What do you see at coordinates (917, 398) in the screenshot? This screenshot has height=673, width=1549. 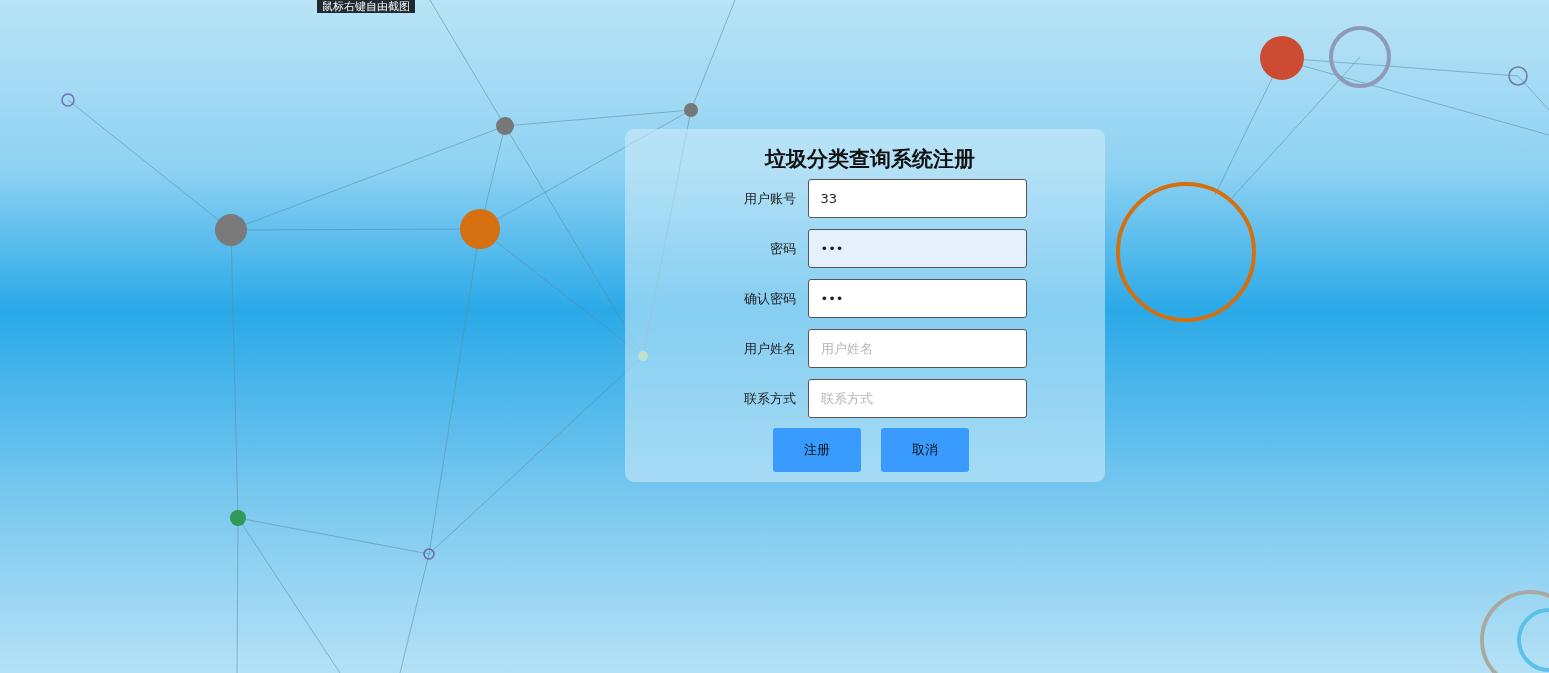 I see `input-field: 联系方式` at bounding box center [917, 398].